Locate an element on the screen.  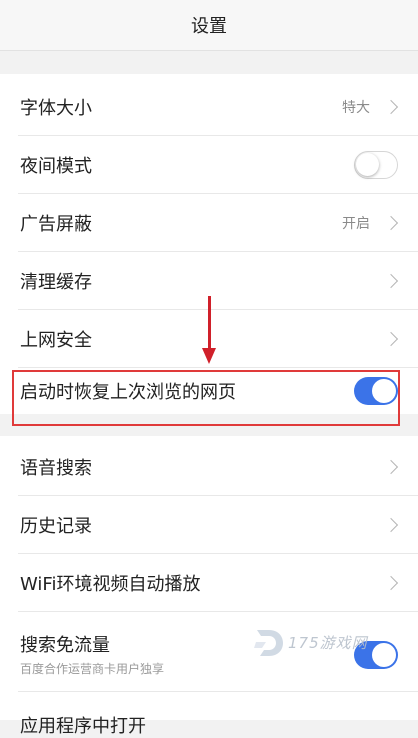
night-mode-toggle is located at coordinates (376, 165).